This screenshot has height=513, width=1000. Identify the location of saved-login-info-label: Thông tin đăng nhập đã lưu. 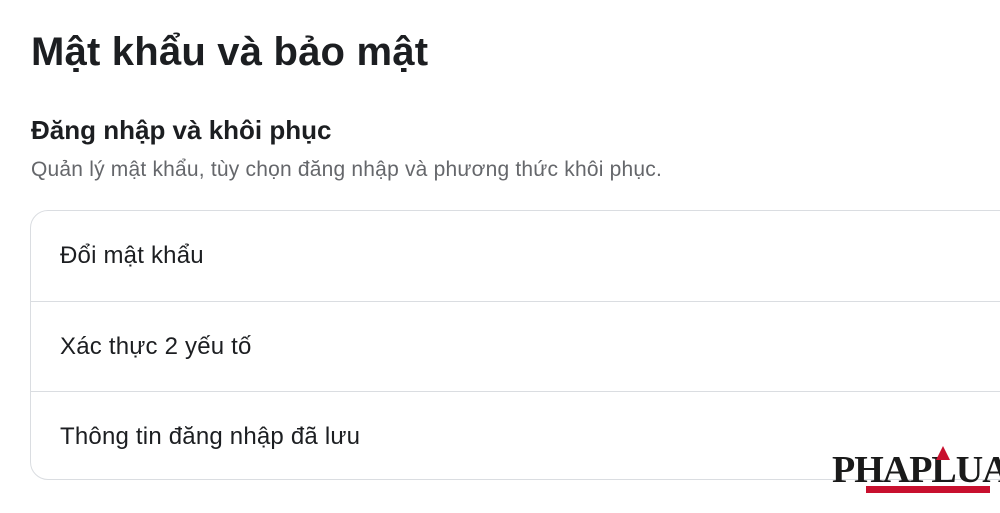
(210, 436).